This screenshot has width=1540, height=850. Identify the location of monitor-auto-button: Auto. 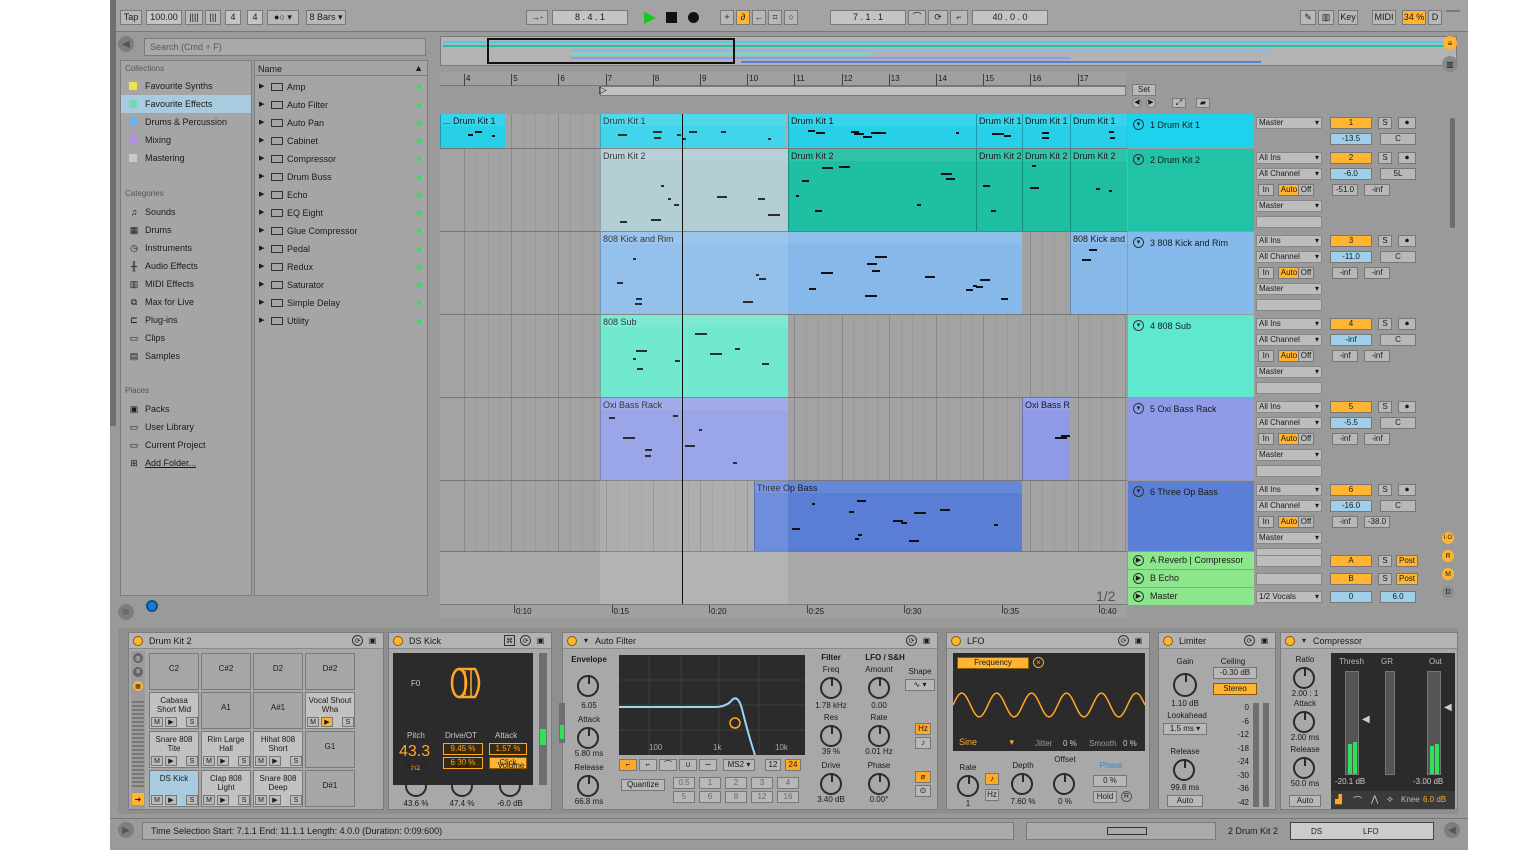
(1289, 522).